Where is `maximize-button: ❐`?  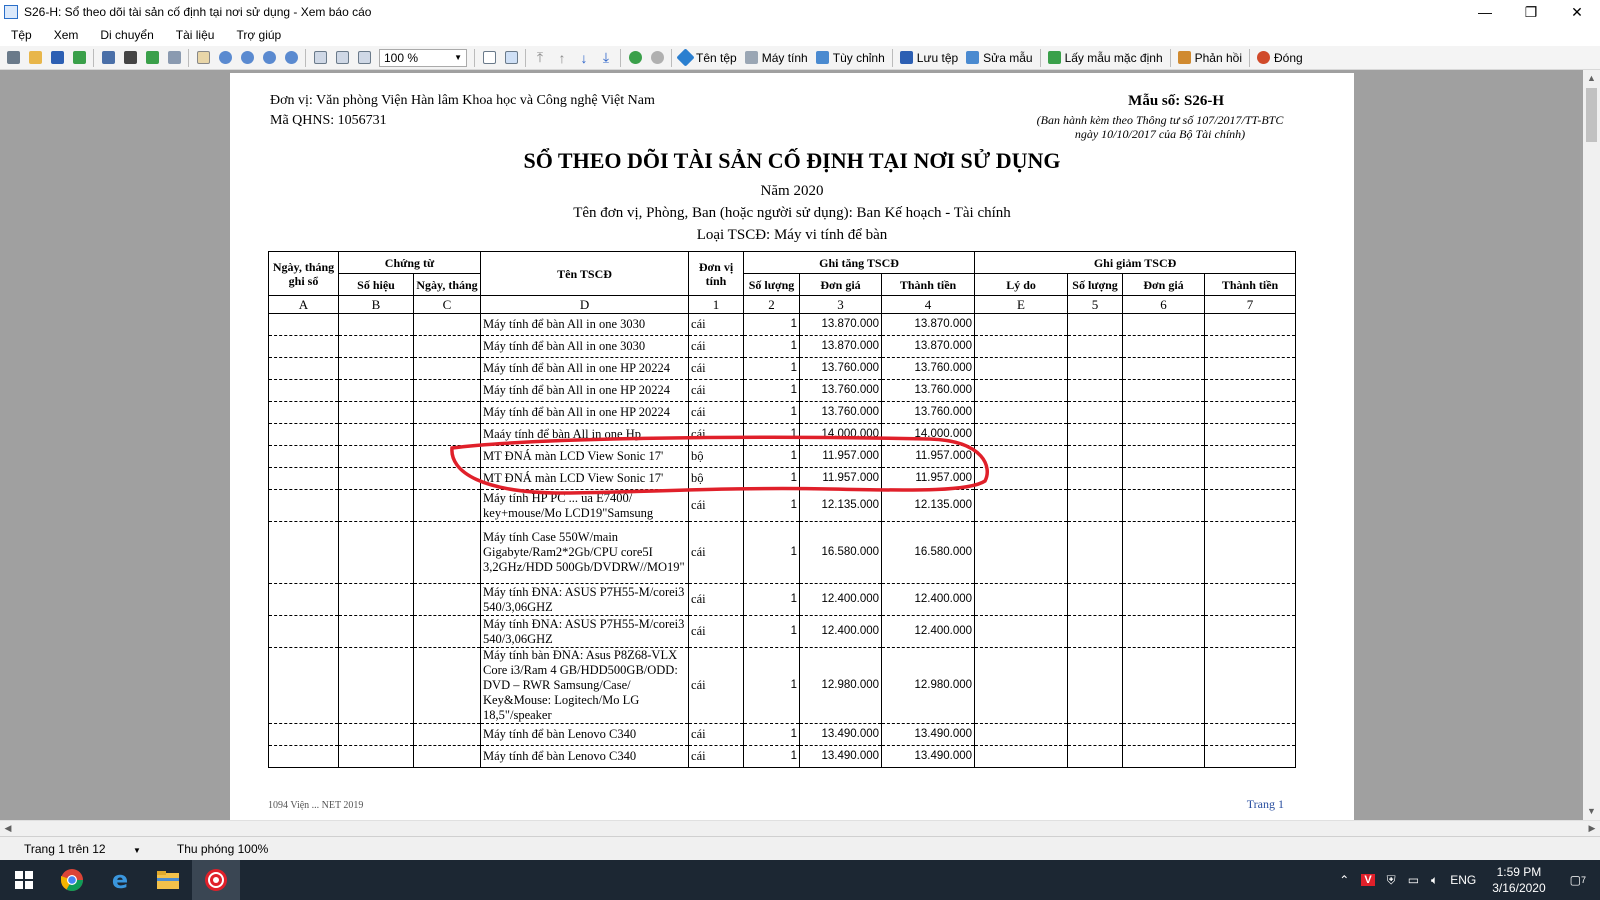
maximize-button: ❐ is located at coordinates (1531, 12).